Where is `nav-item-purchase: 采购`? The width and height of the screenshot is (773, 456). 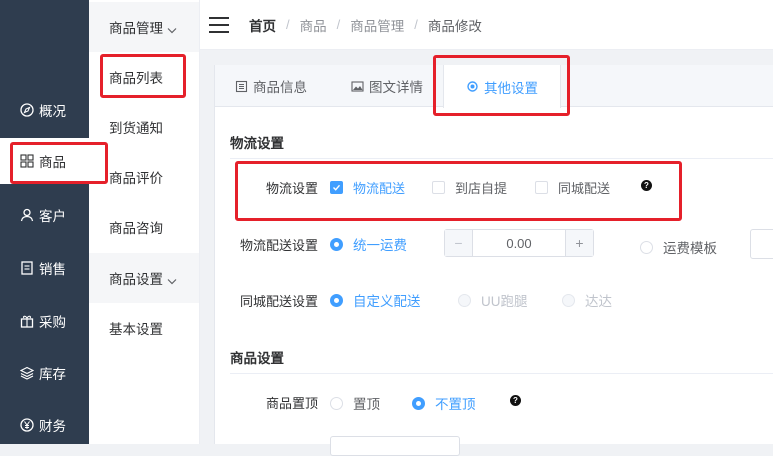
nav-item-purchase: 采购 is located at coordinates (44, 321).